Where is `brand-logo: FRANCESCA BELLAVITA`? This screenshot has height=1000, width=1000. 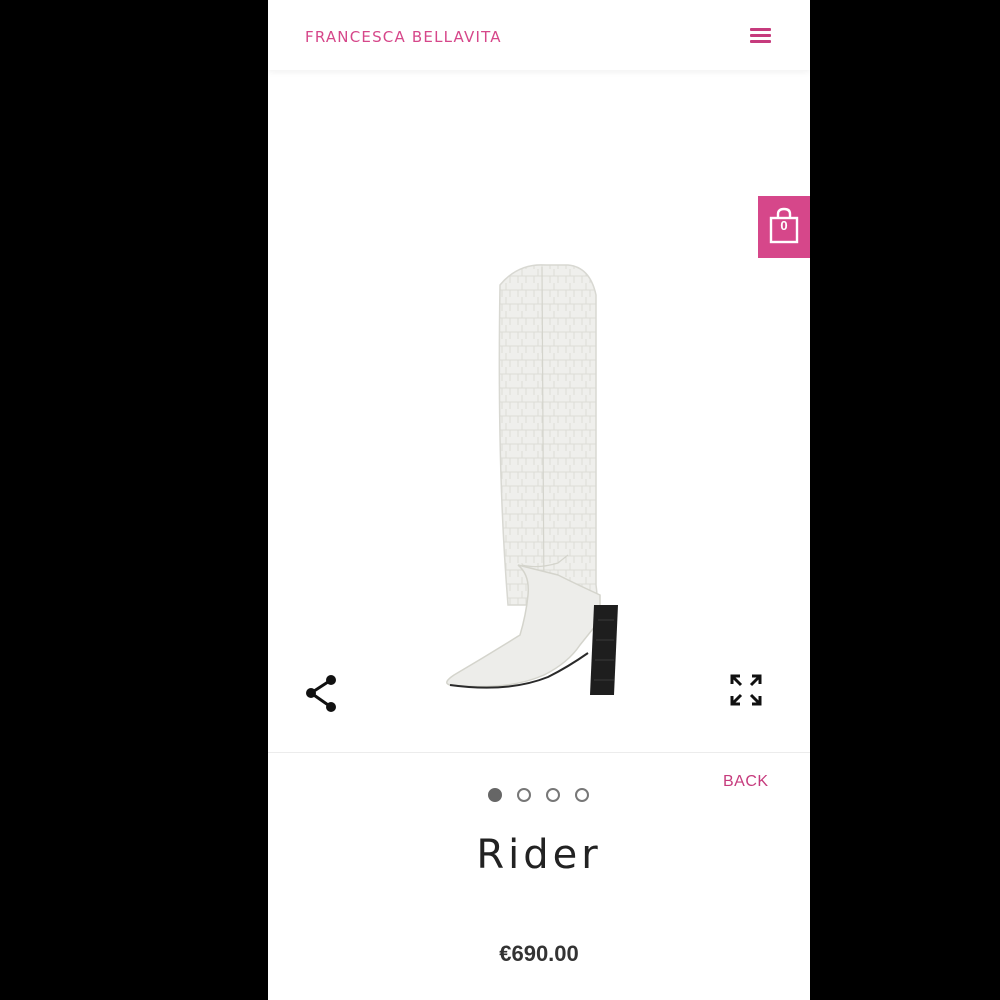 brand-logo: FRANCESCA BELLAVITA is located at coordinates (403, 37).